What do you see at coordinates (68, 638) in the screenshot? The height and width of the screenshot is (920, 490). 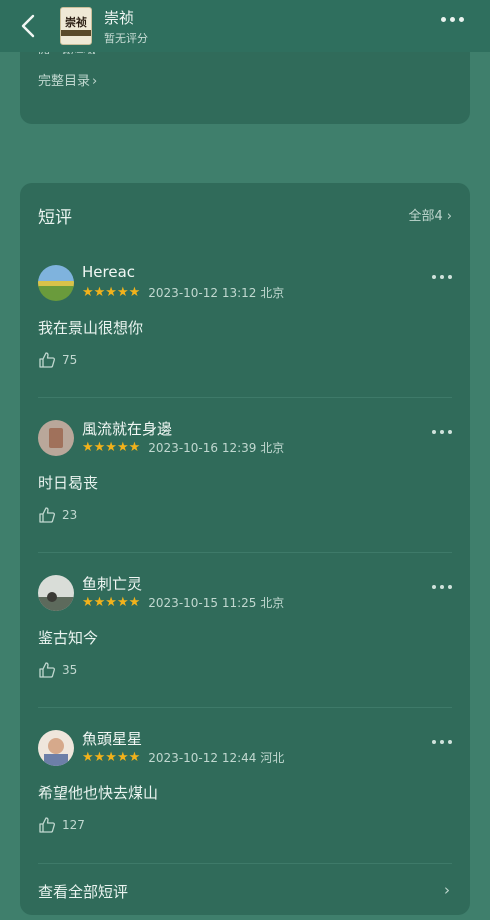 I see `review-text: 鉴古知今` at bounding box center [68, 638].